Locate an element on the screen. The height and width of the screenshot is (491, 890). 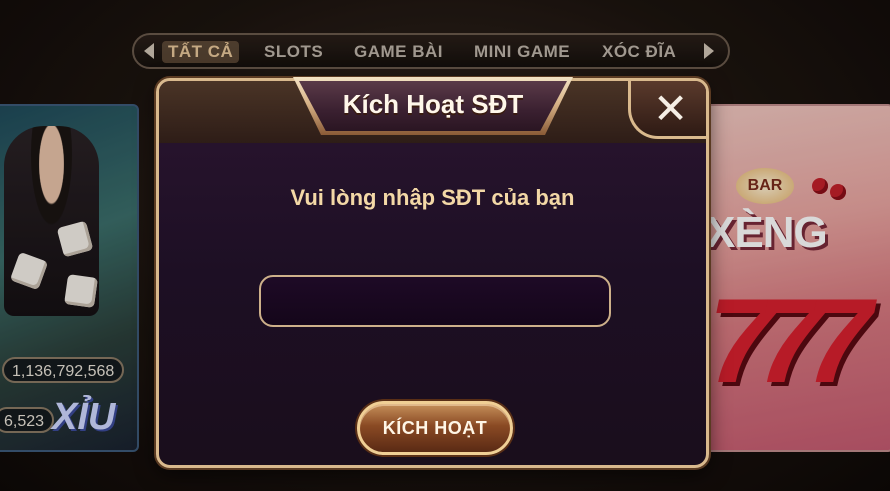
phone-prompt: Vui lòng nhập SĐT của bạn is located at coordinates (432, 197).